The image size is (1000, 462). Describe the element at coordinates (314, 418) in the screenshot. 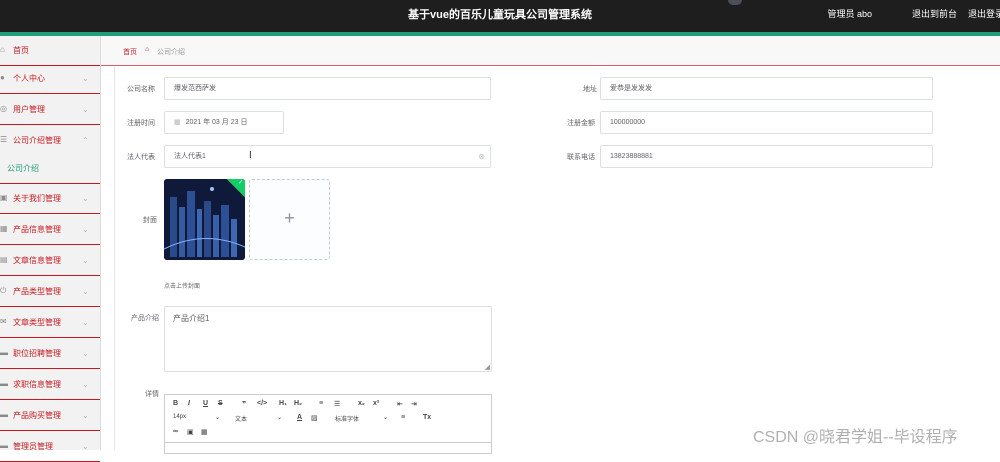

I see `background-color-icon: ▨` at that location.